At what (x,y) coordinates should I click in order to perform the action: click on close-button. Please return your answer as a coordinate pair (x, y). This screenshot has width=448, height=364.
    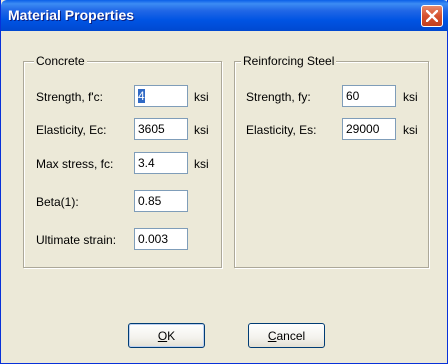
    Looking at the image, I should click on (432, 16).